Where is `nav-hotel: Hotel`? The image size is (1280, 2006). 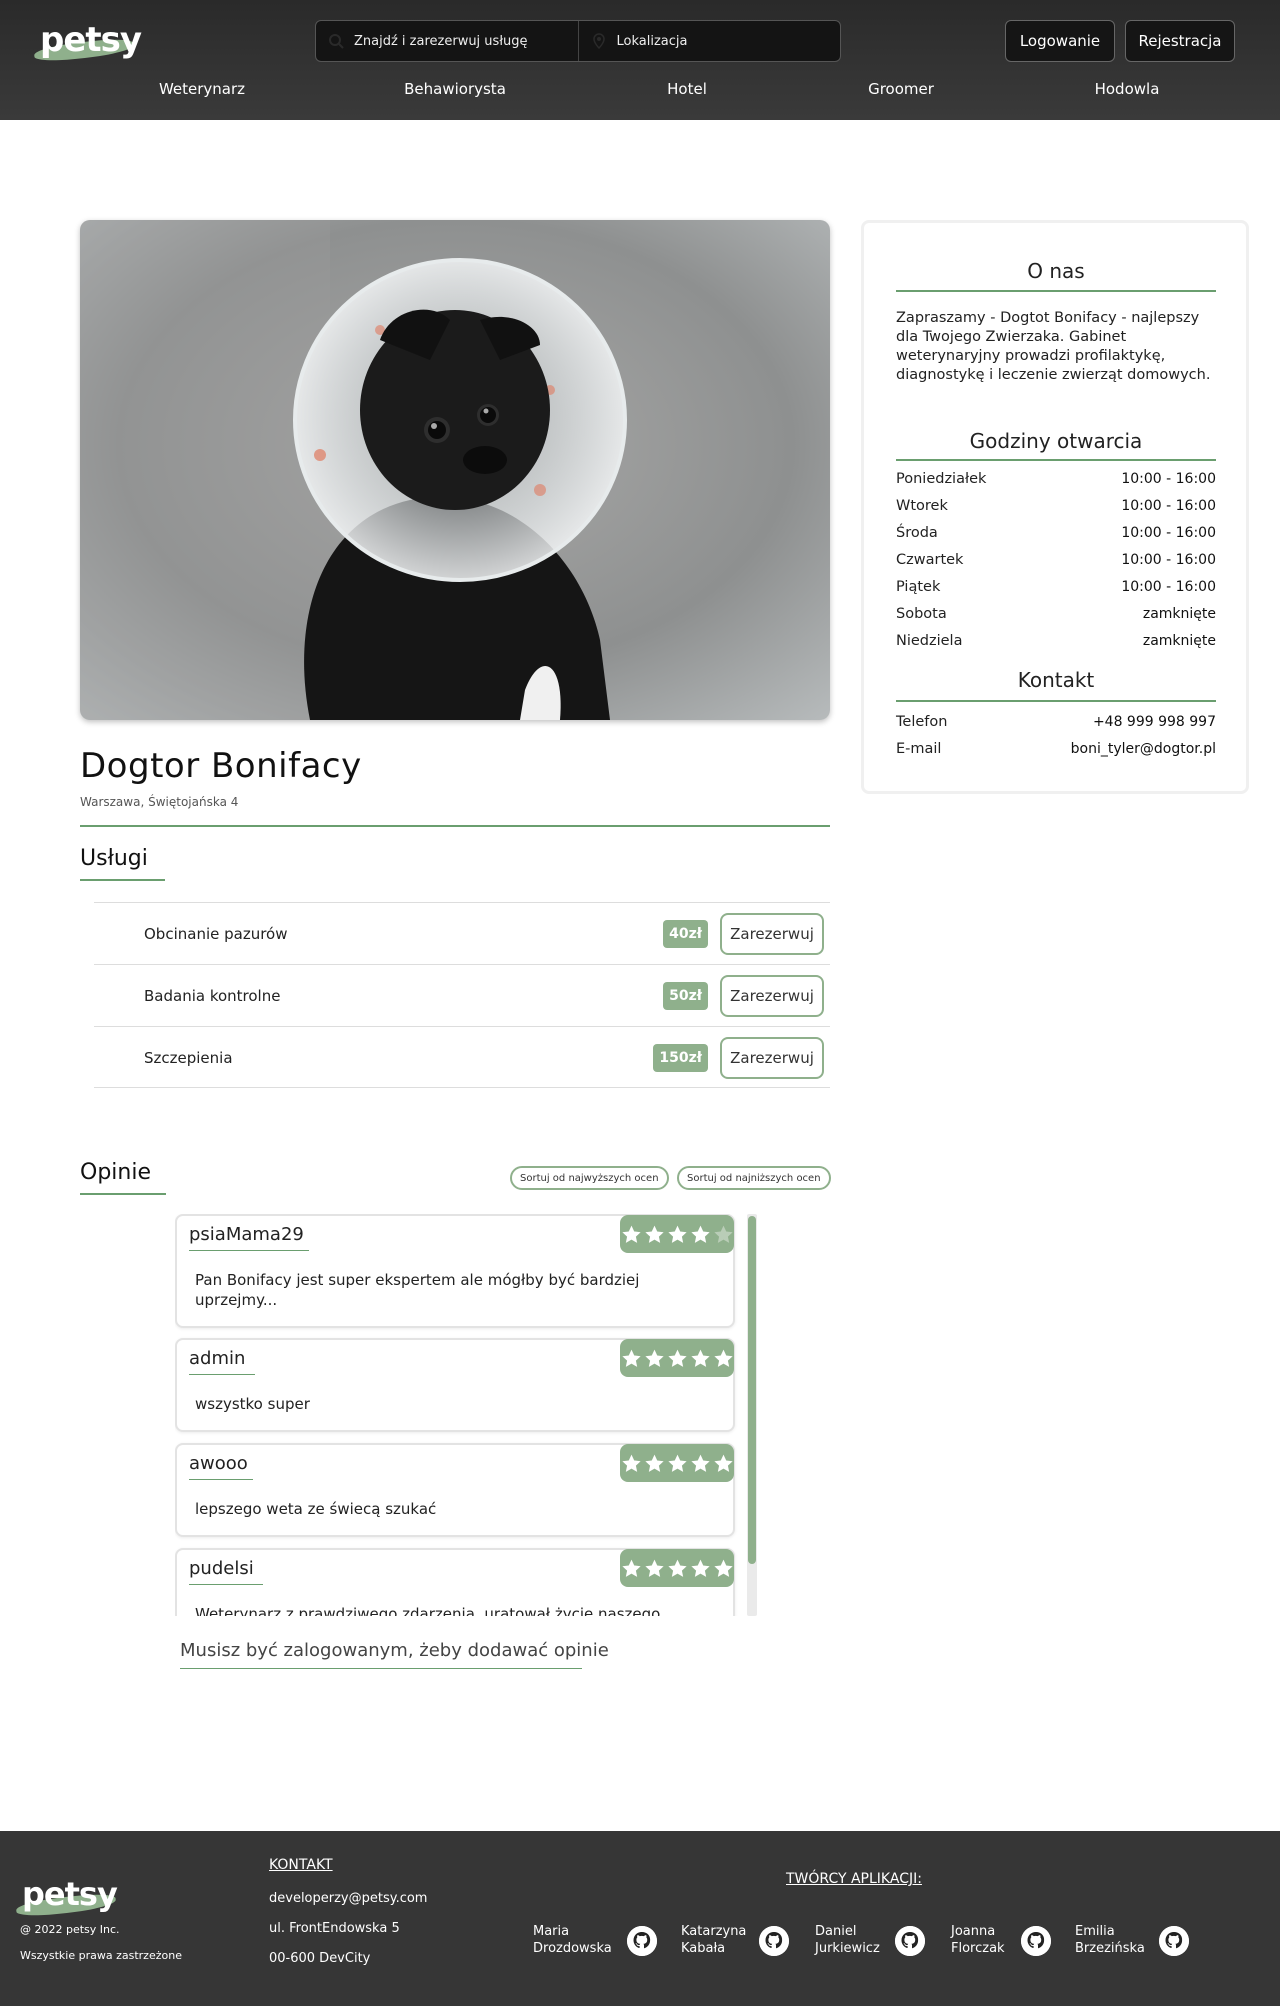
nav-hotel: Hotel is located at coordinates (687, 89).